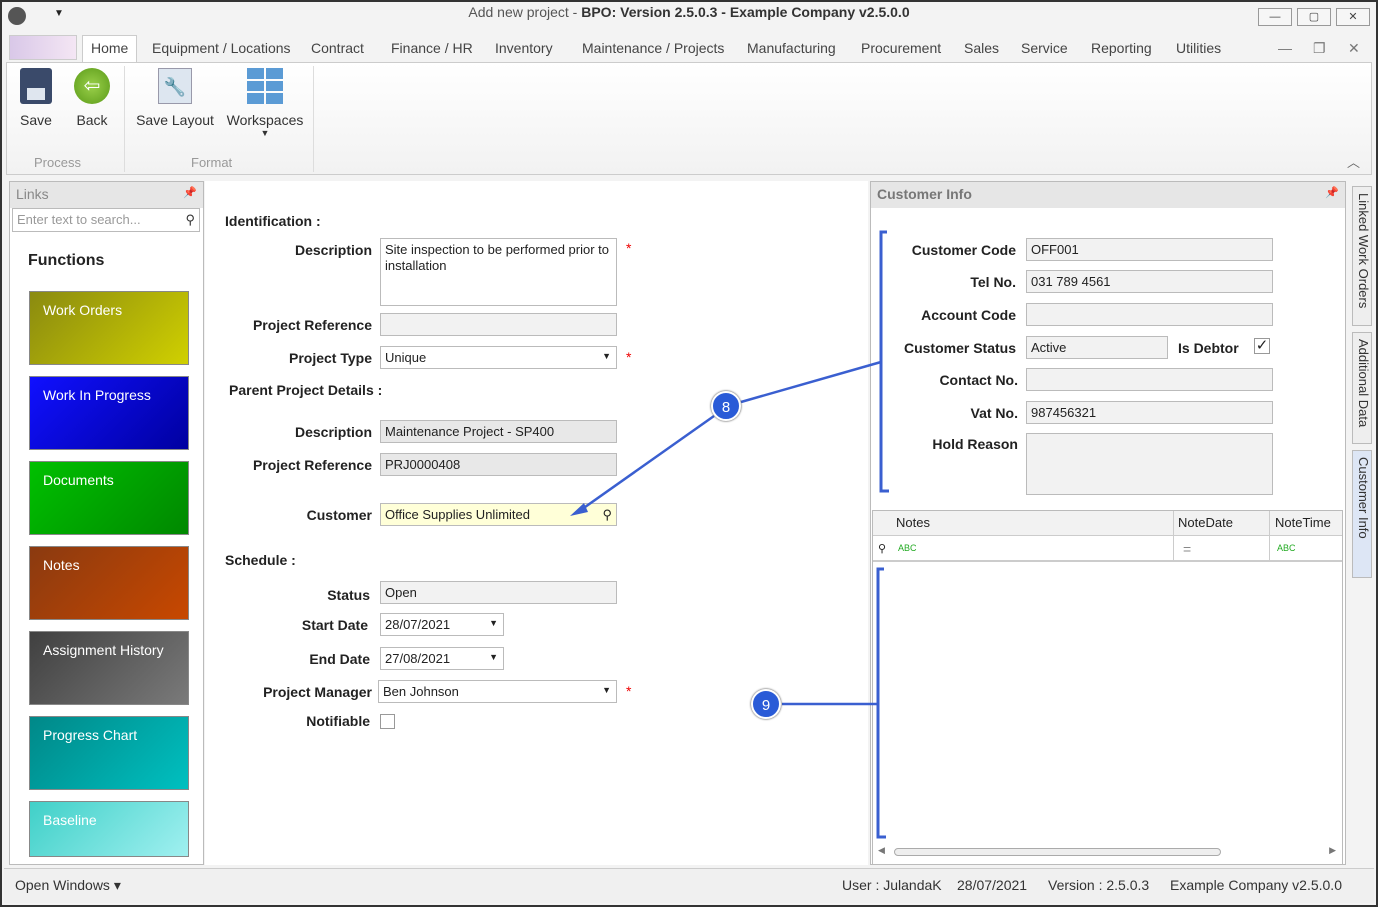 This screenshot has height=907, width=1378. What do you see at coordinates (881, 703) in the screenshot?
I see `bracket-notes-grid` at bounding box center [881, 703].